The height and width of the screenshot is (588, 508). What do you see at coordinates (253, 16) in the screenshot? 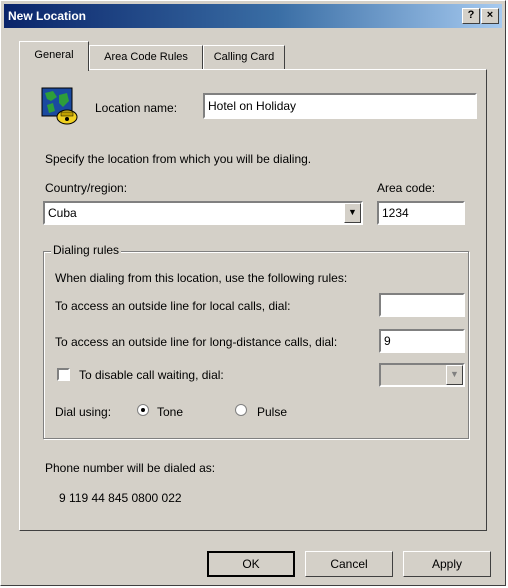
I see `title-bar: New Location ? ×` at bounding box center [253, 16].